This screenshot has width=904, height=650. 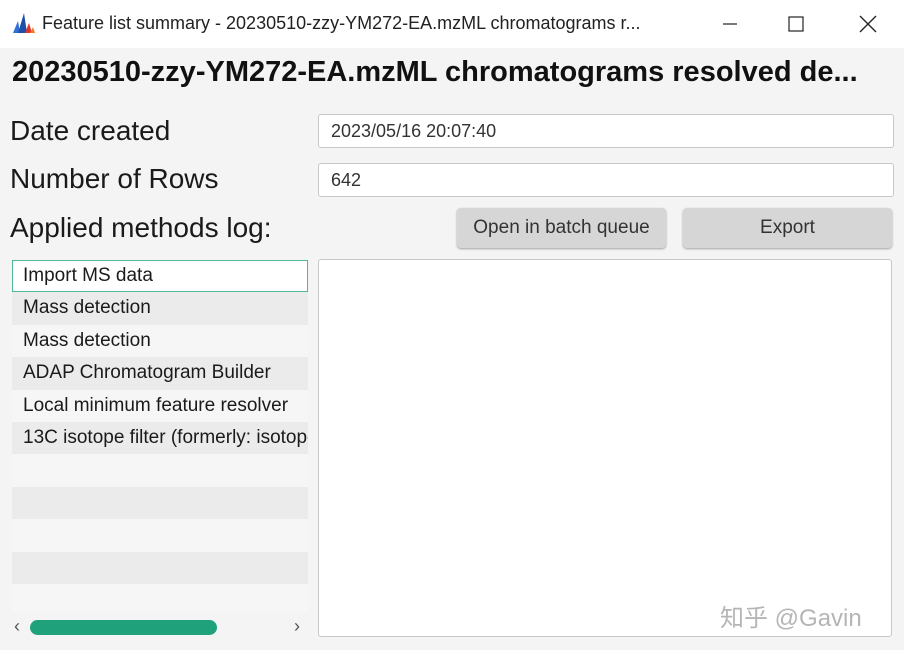 I want to click on number-of-rows-label: Number of Rows, so click(x=114, y=178).